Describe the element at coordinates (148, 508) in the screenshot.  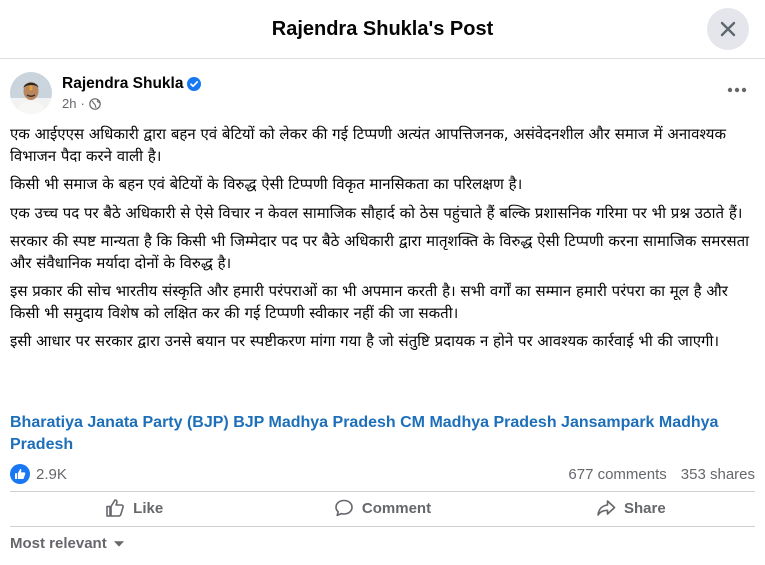
I see `like-label: Like` at that location.